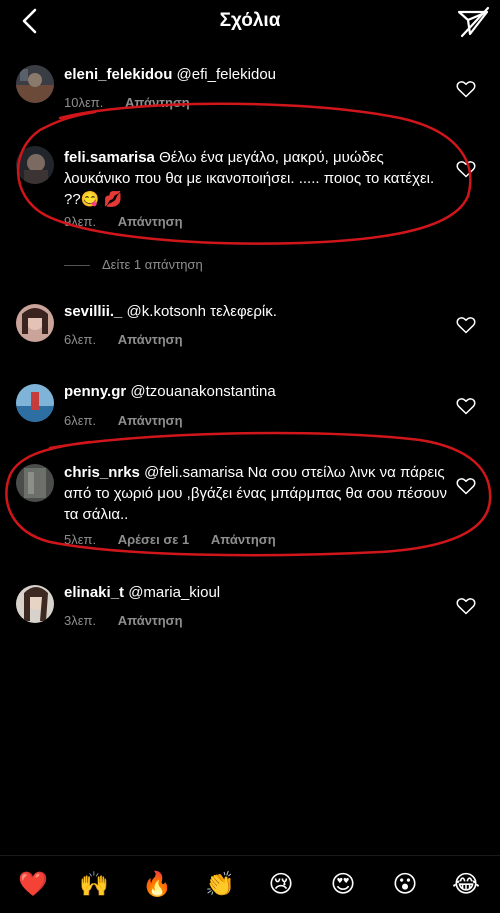  I want to click on emoji-reaction-bar: ❤️ 🙌 🔥 👏 😢 😍 😮 😂, so click(250, 884).